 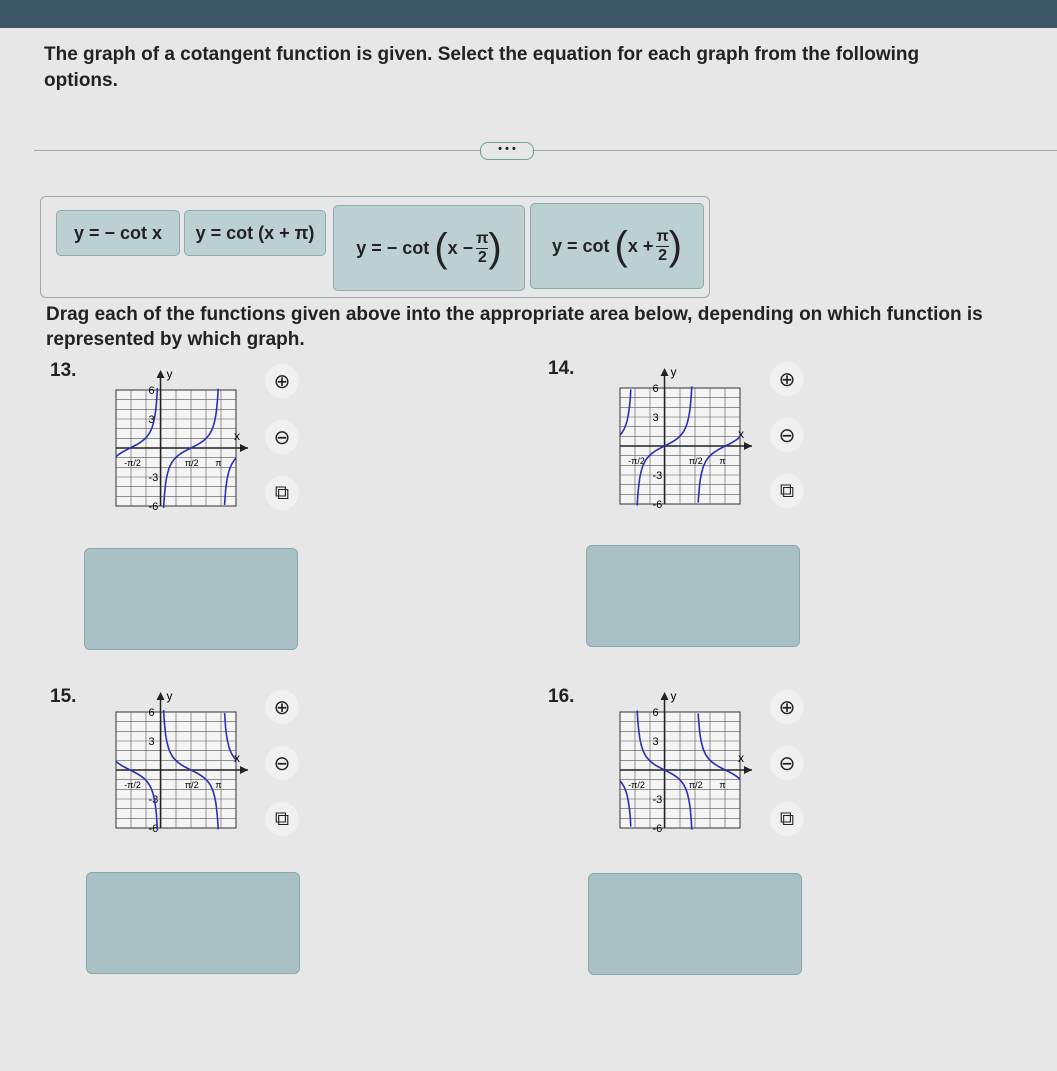 I want to click on graph-number: 14., so click(x=561, y=368).